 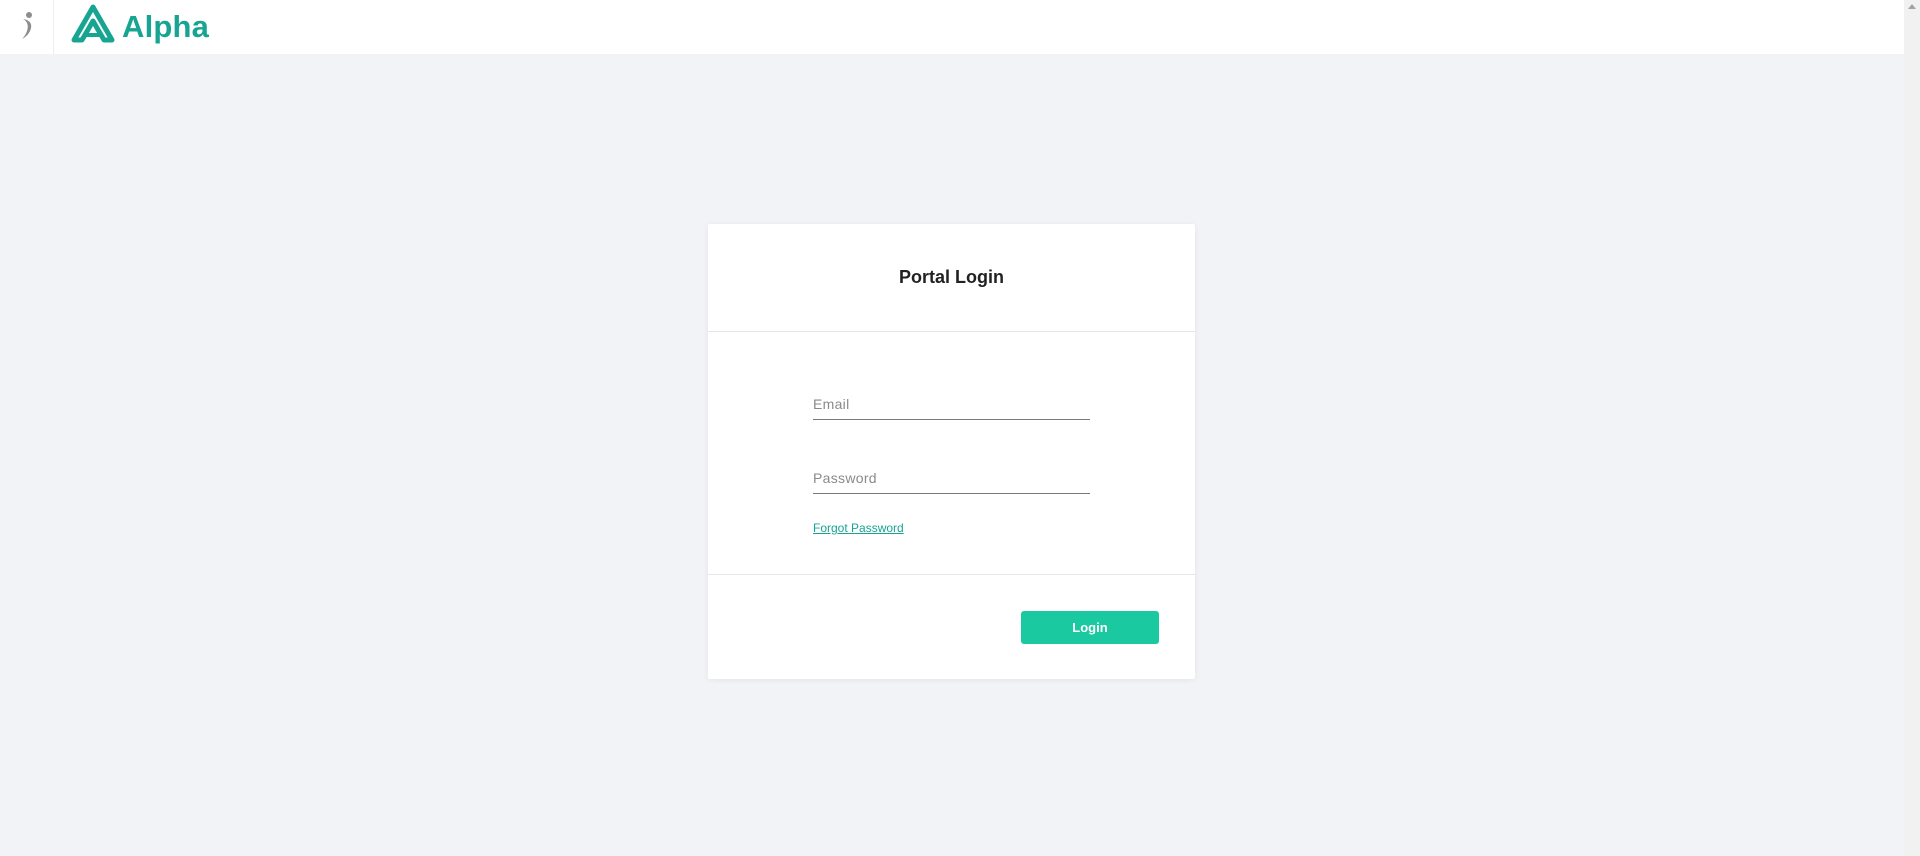 I want to click on forgot-password-link: Forgot Password, so click(x=858, y=528).